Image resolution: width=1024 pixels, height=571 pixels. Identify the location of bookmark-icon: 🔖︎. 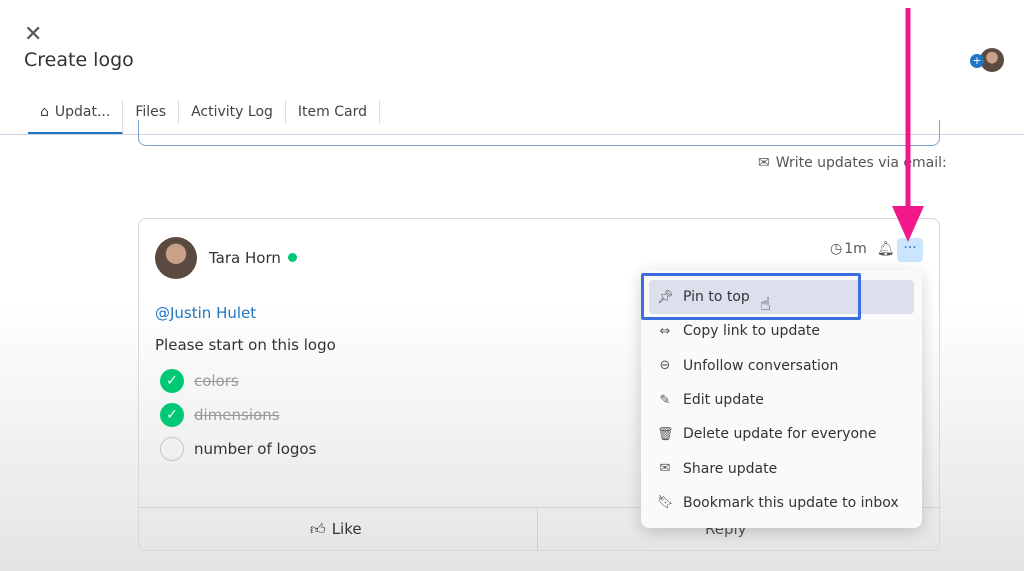
(665, 503).